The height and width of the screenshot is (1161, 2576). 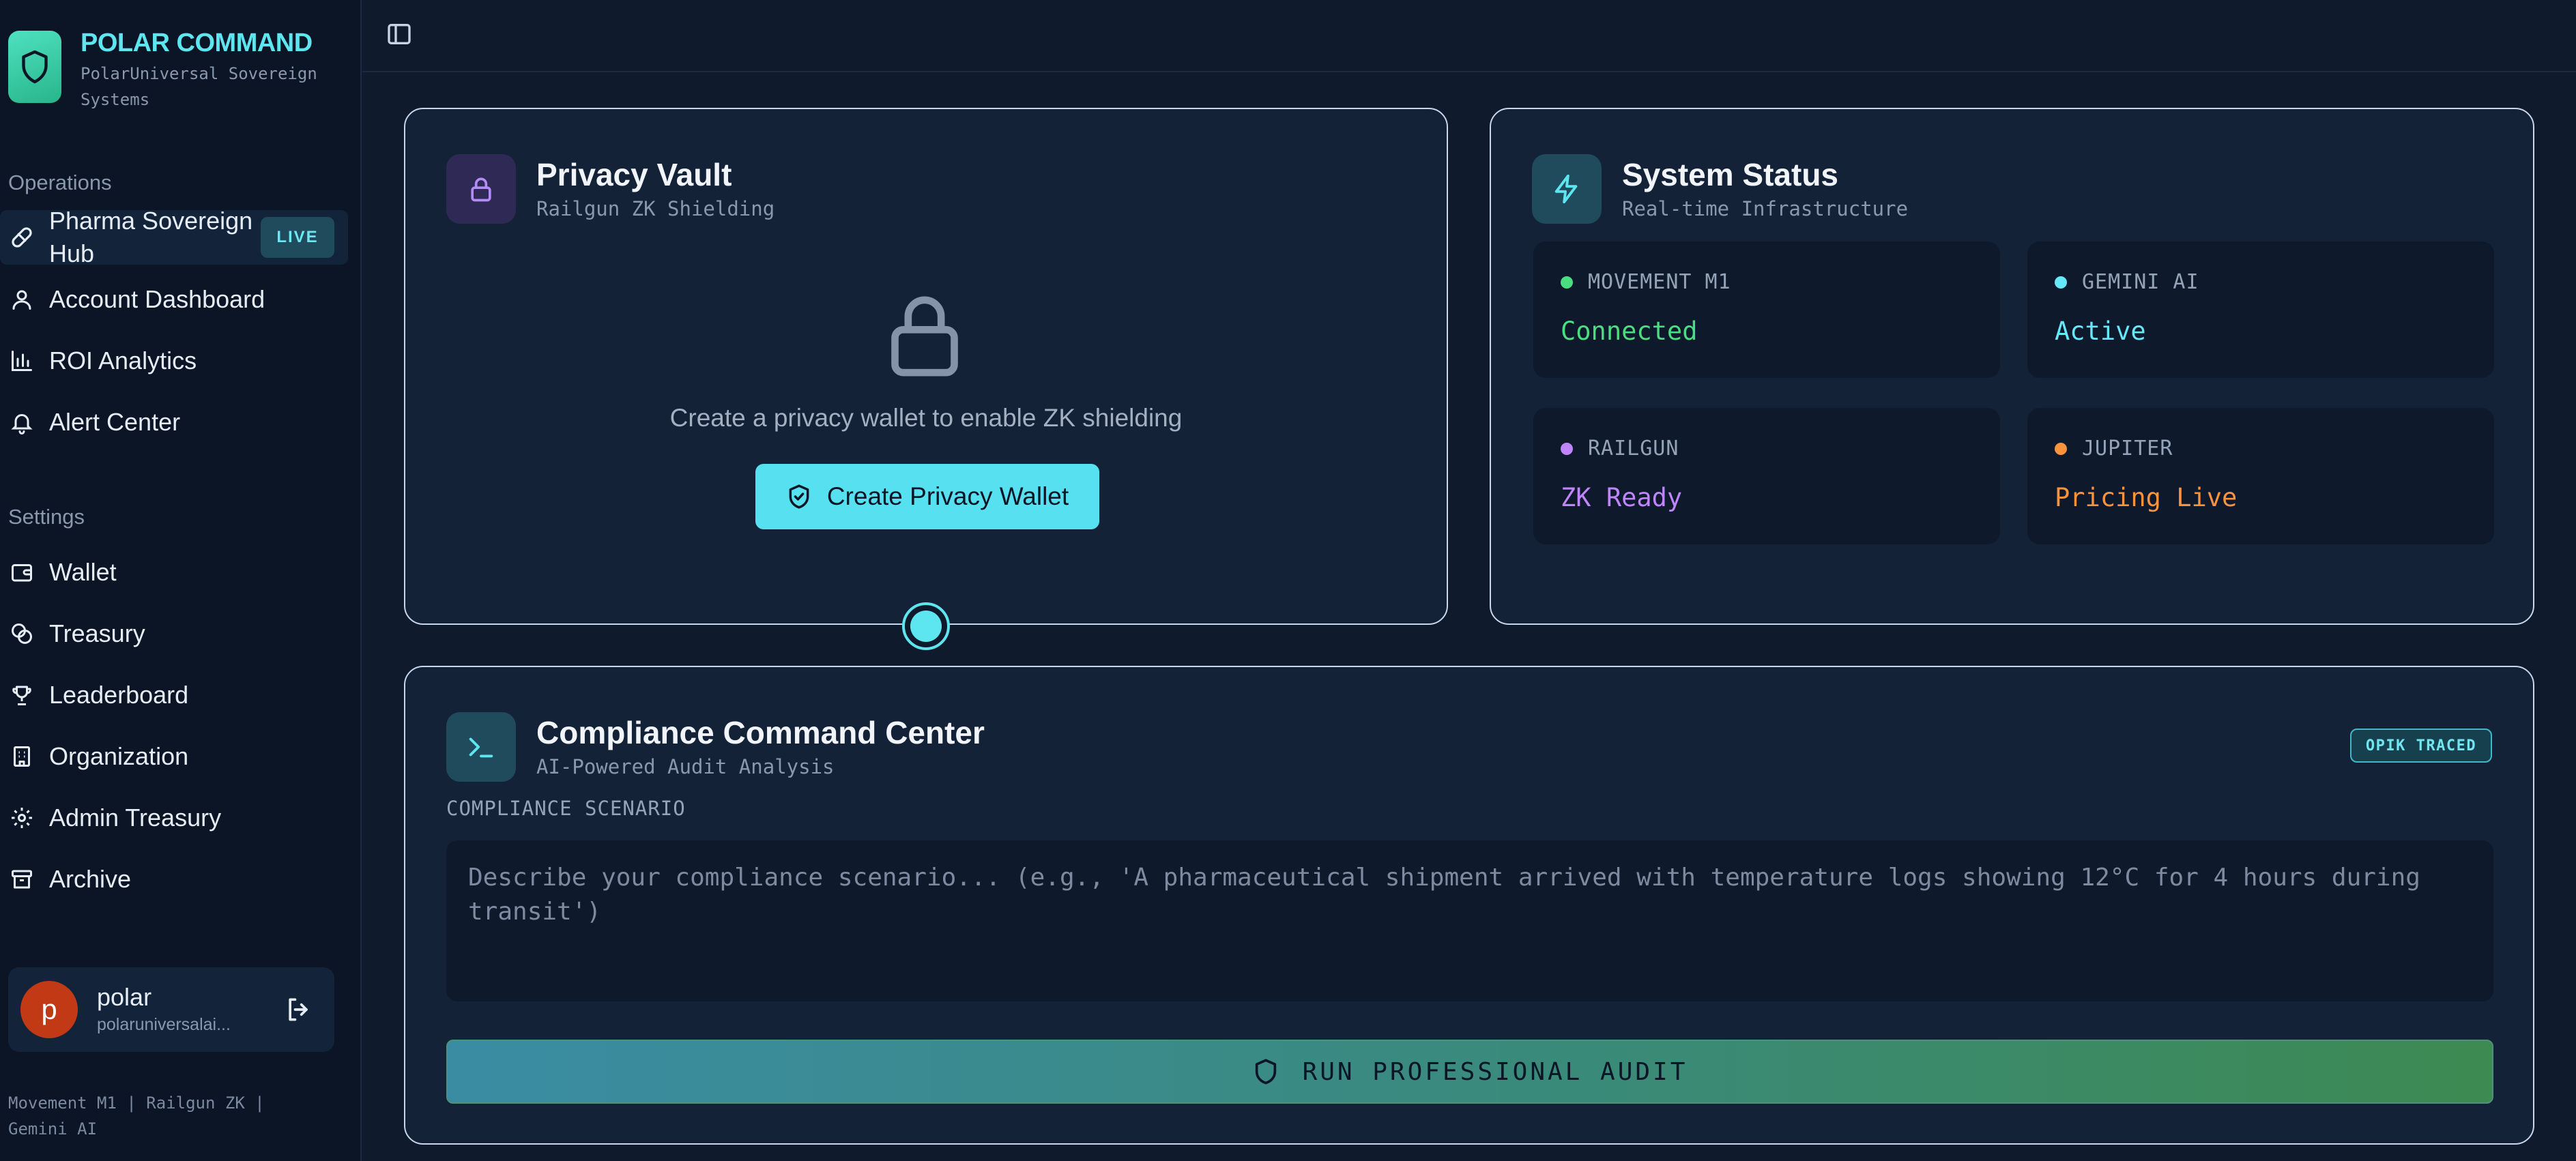 What do you see at coordinates (566, 808) in the screenshot?
I see `compliance-scenario-label: COMPLIANCE SCENARIO` at bounding box center [566, 808].